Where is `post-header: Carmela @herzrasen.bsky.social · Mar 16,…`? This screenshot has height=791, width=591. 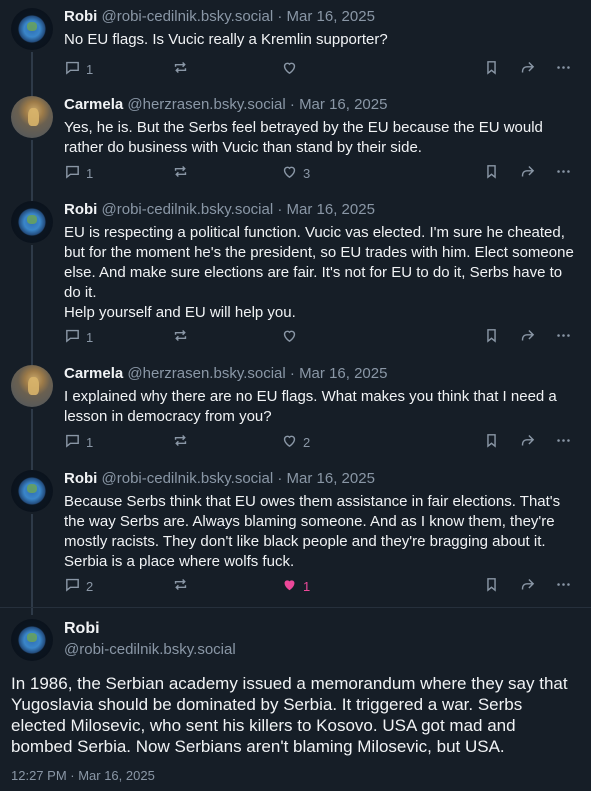
post-header: Carmela @herzrasen.bsky.social · Mar 16,… is located at coordinates (225, 373).